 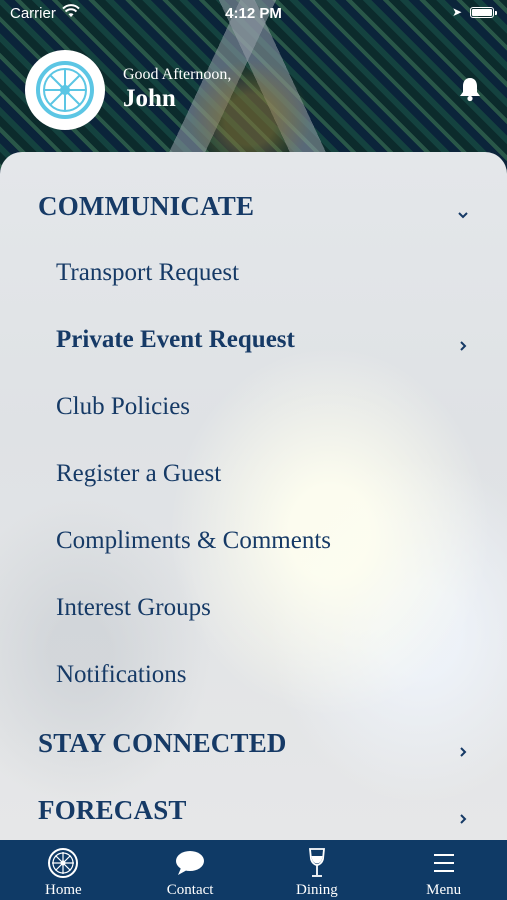 What do you see at coordinates (253, 608) in the screenshot?
I see `menu-item-interest-groups: Interest Groups` at bounding box center [253, 608].